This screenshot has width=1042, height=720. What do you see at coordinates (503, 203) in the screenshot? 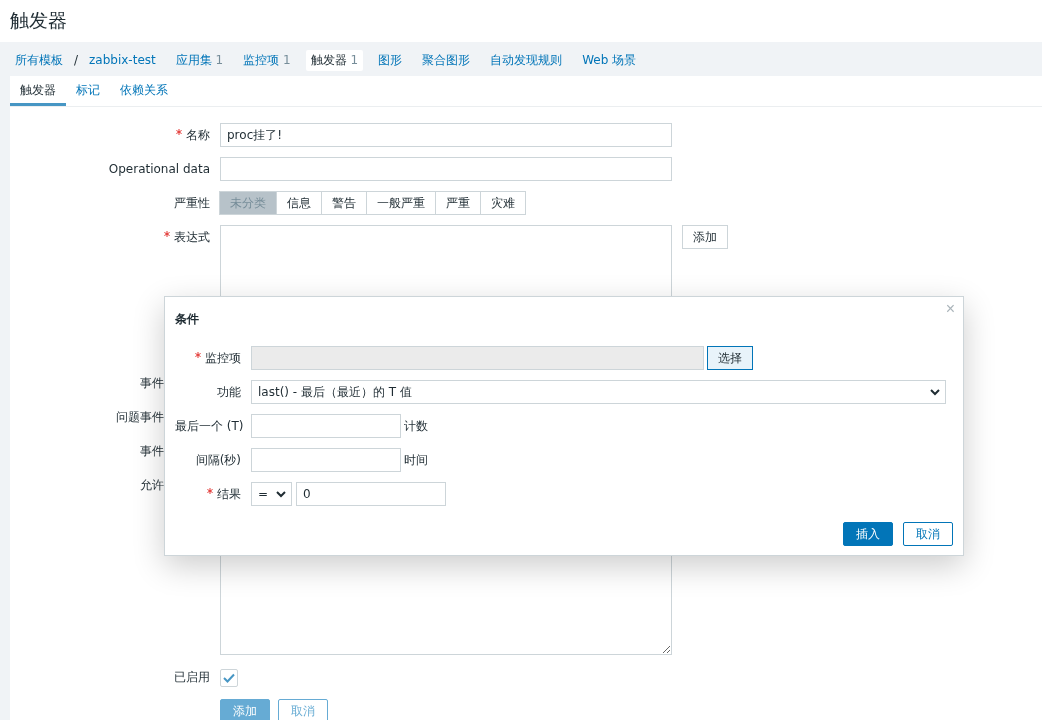
I see `severity-option: 灾难` at bounding box center [503, 203].